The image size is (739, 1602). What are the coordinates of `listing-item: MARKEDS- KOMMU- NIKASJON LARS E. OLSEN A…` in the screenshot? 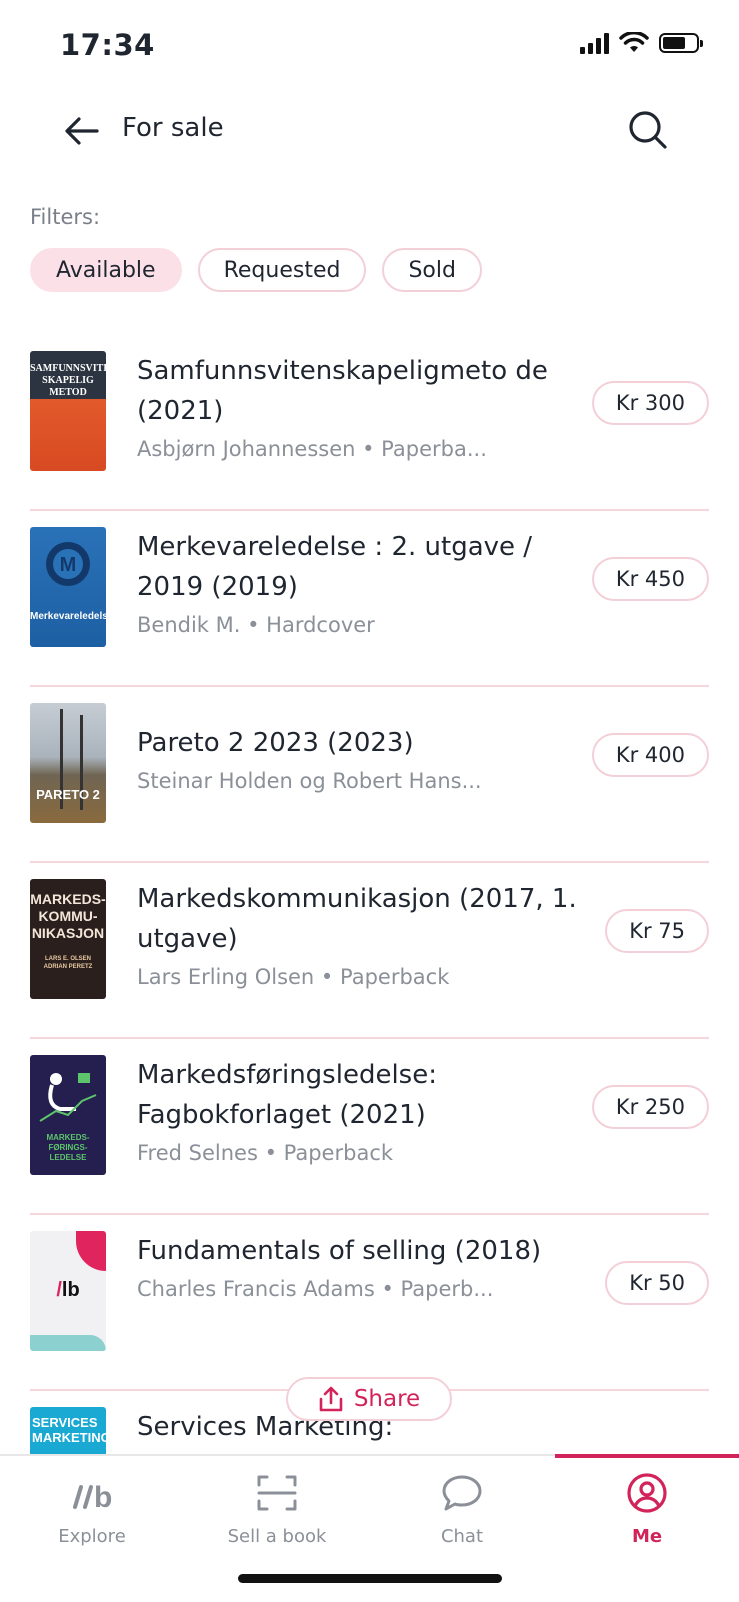 It's located at (369, 951).